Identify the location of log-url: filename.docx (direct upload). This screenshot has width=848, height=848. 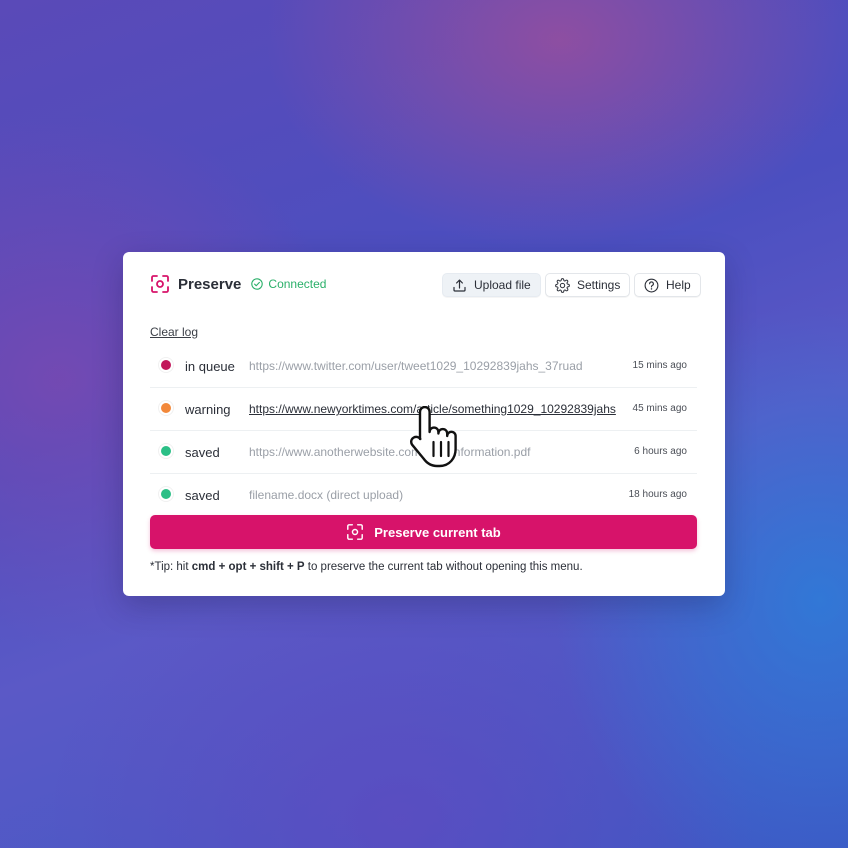
(432, 495).